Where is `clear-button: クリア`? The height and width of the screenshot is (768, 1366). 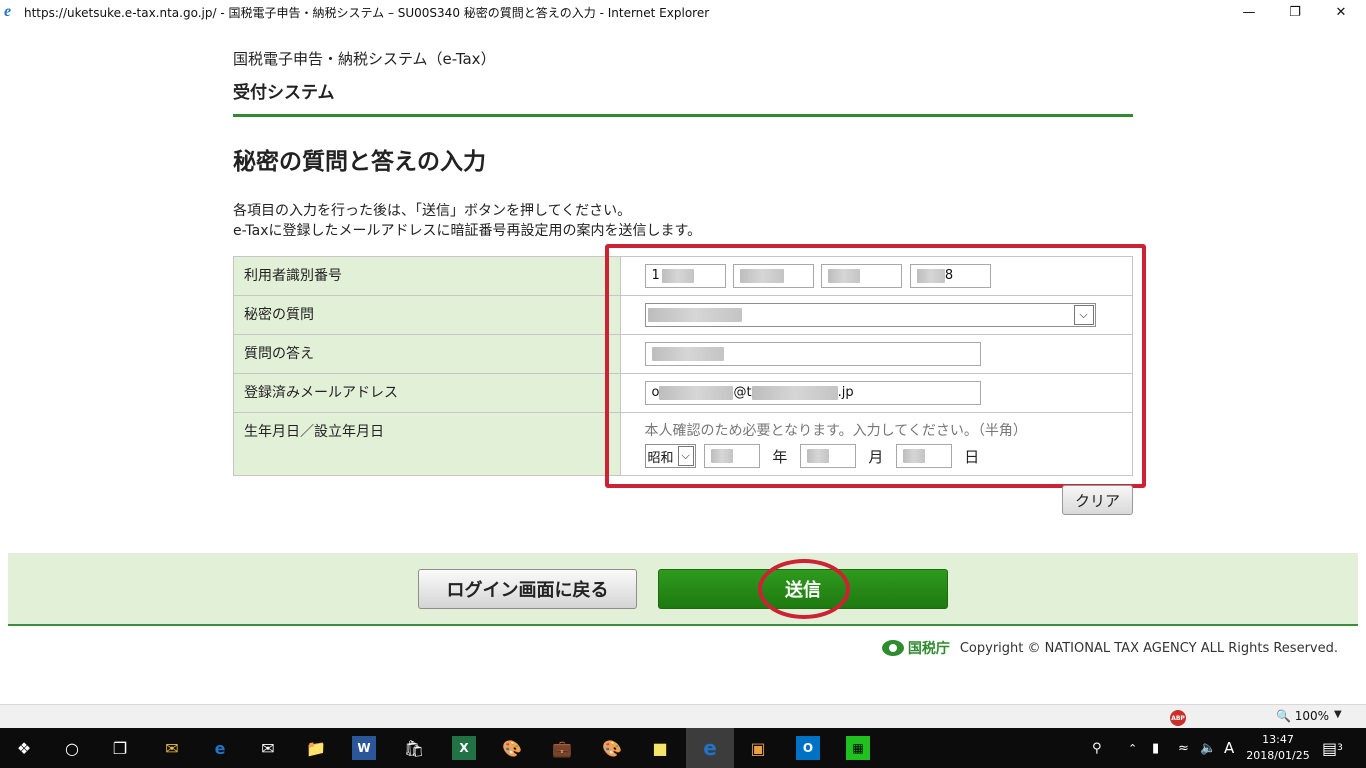
clear-button: クリア is located at coordinates (1097, 500).